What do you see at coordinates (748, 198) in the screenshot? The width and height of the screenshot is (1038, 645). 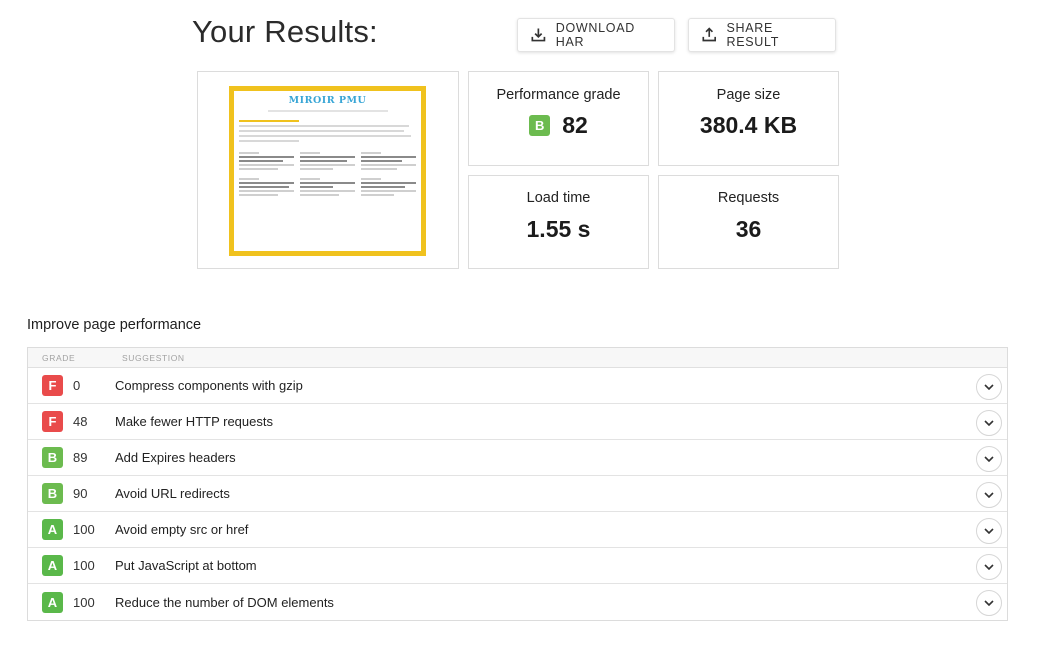 I see `requests-label: Requests` at bounding box center [748, 198].